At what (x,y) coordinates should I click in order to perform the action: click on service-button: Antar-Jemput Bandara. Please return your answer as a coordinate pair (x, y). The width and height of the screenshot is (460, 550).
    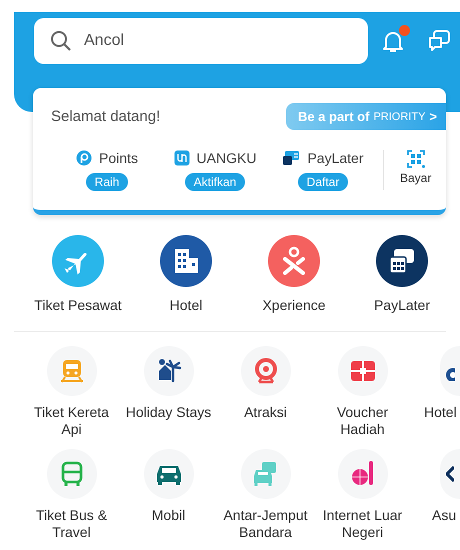
    Looking at the image, I should click on (265, 499).